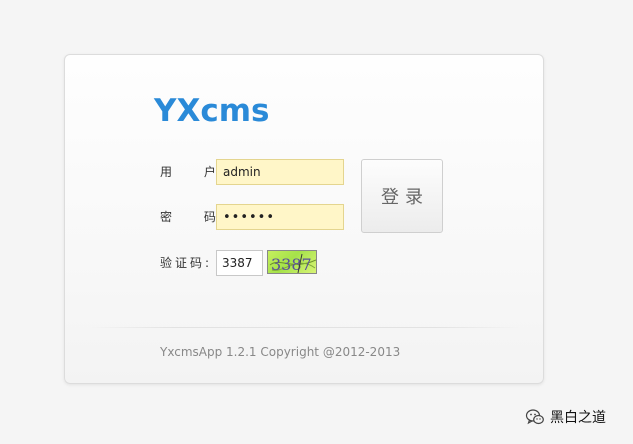 Image resolution: width=633 pixels, height=444 pixels. I want to click on watermark-text: 黑白之道, so click(578, 418).